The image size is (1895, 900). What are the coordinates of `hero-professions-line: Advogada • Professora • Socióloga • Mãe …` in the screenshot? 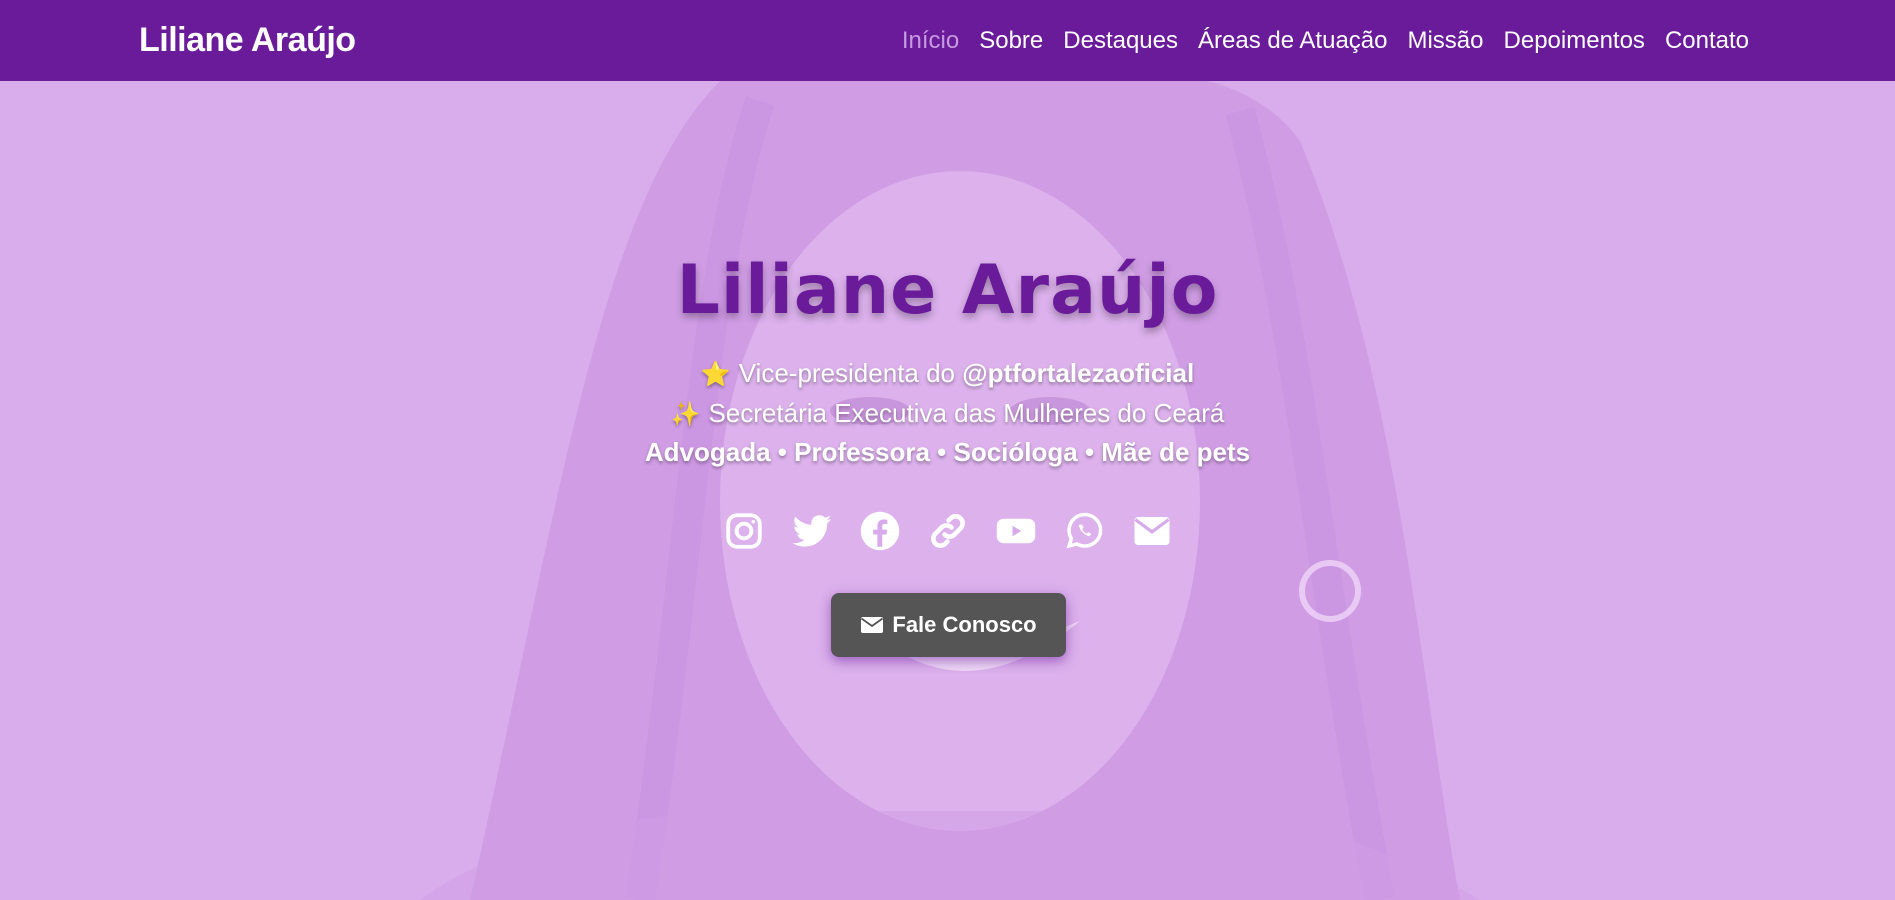 It's located at (947, 452).